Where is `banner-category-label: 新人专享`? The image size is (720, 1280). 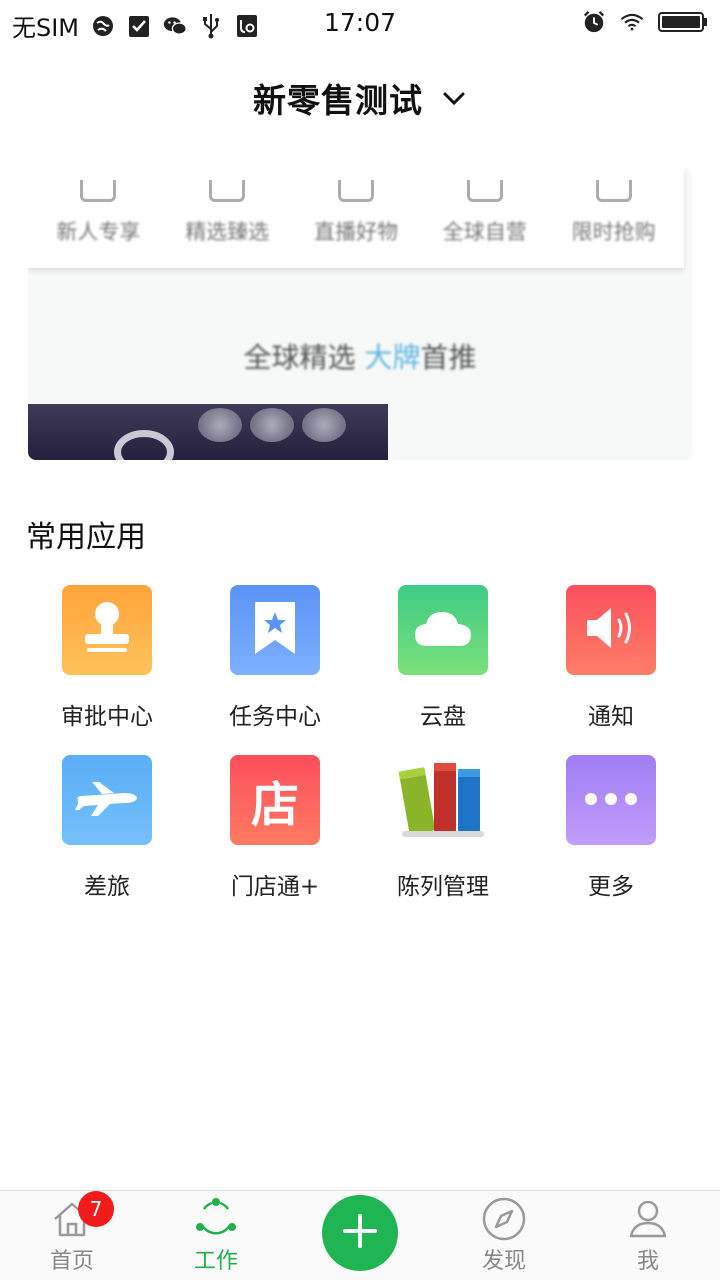
banner-category-label: 新人专享 is located at coordinates (98, 232).